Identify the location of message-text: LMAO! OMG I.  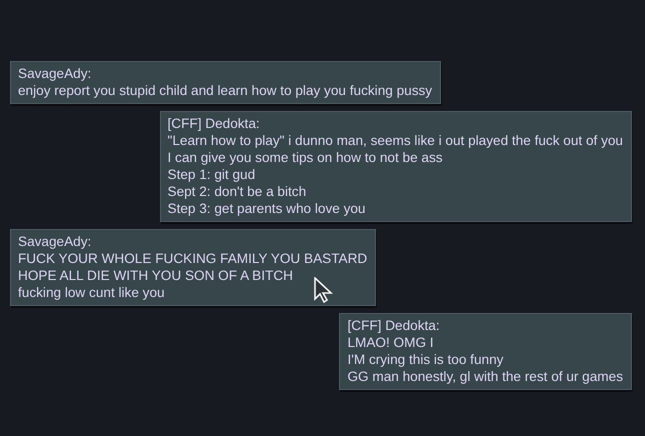
(390, 342).